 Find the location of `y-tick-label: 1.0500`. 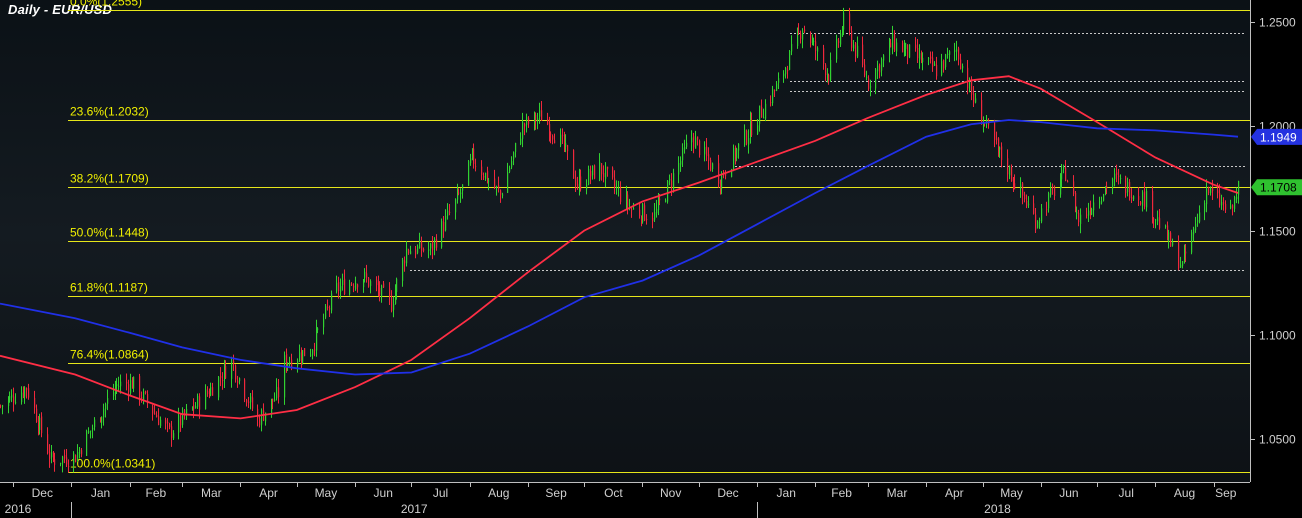

y-tick-label: 1.0500 is located at coordinates (1277, 440).